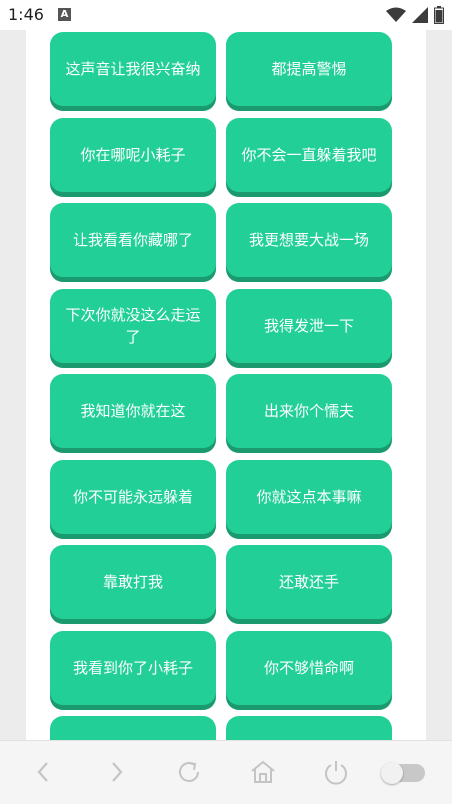 This screenshot has width=452, height=804. Describe the element at coordinates (309, 69) in the screenshot. I see `sound-button: 都提高警惕` at that location.